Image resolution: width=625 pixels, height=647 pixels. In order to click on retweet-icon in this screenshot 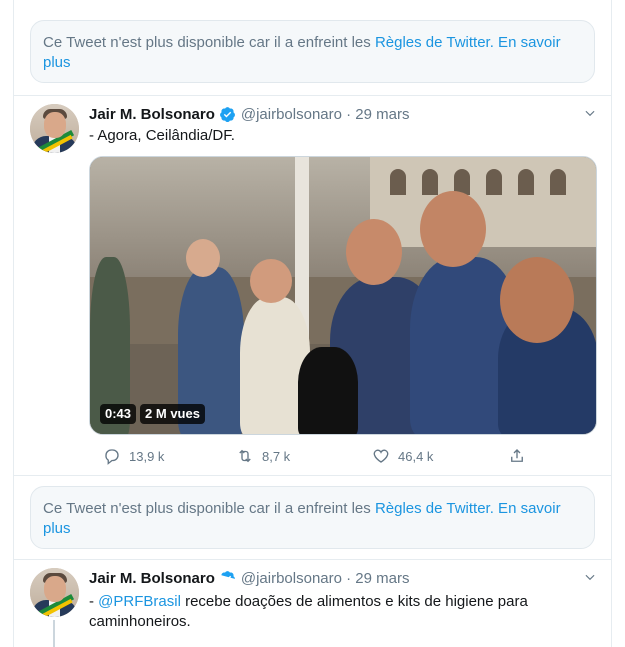, I will do `click(245, 456)`.